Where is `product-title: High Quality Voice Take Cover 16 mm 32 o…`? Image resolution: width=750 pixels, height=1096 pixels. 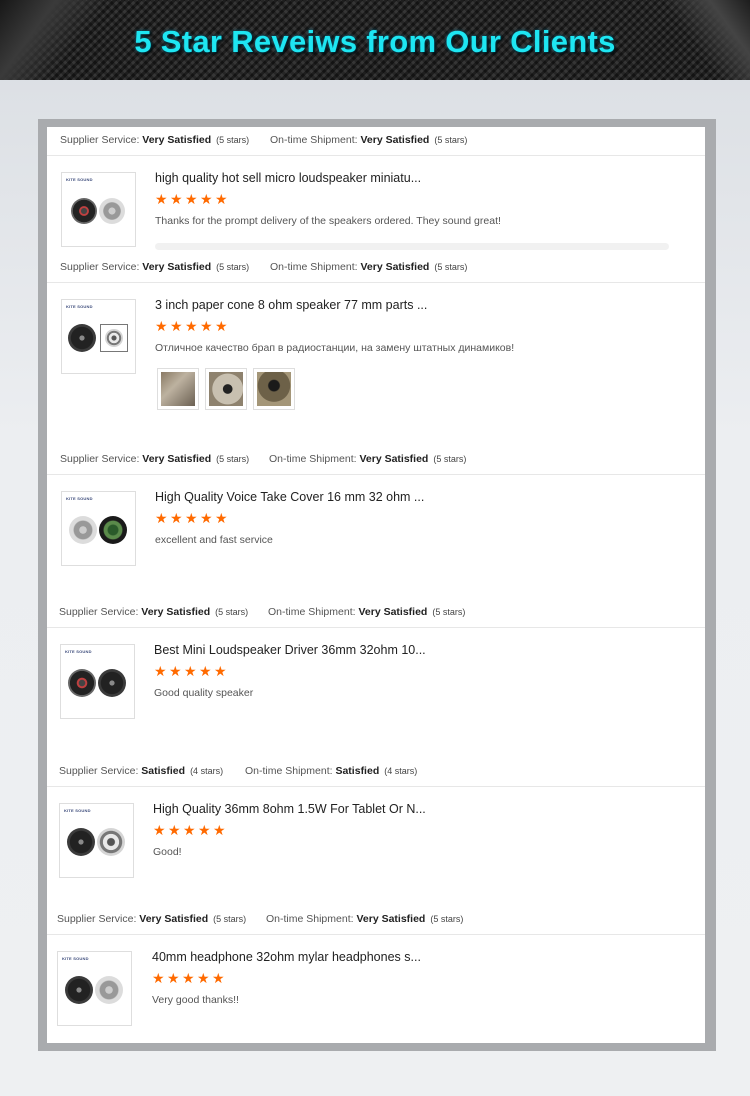 product-title: High Quality Voice Take Cover 16 mm 32 o… is located at coordinates (289, 497).